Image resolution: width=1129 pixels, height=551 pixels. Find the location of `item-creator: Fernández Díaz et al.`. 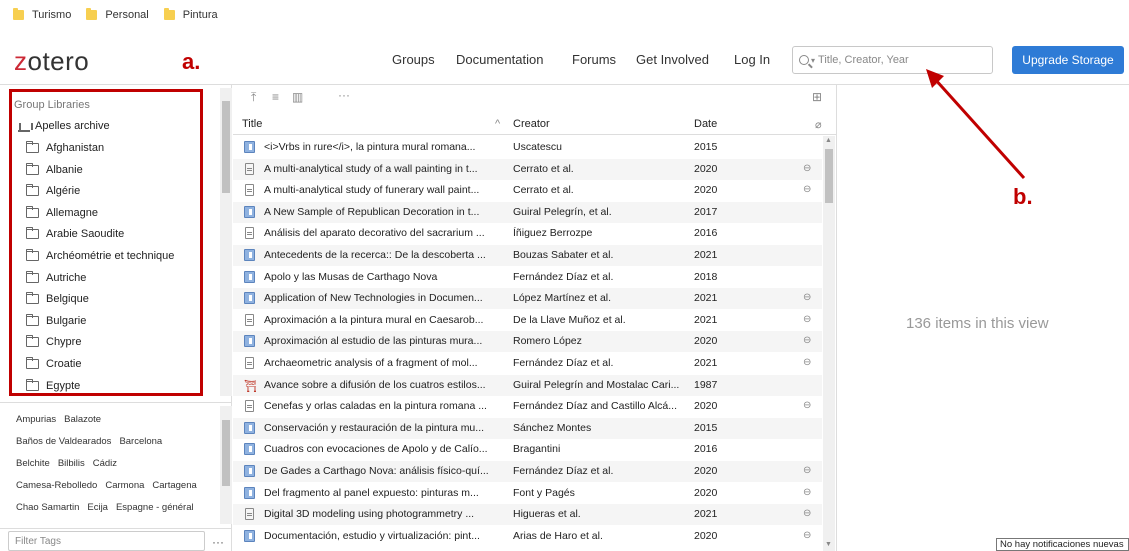

item-creator: Fernández Díaz et al. is located at coordinates (563, 276).